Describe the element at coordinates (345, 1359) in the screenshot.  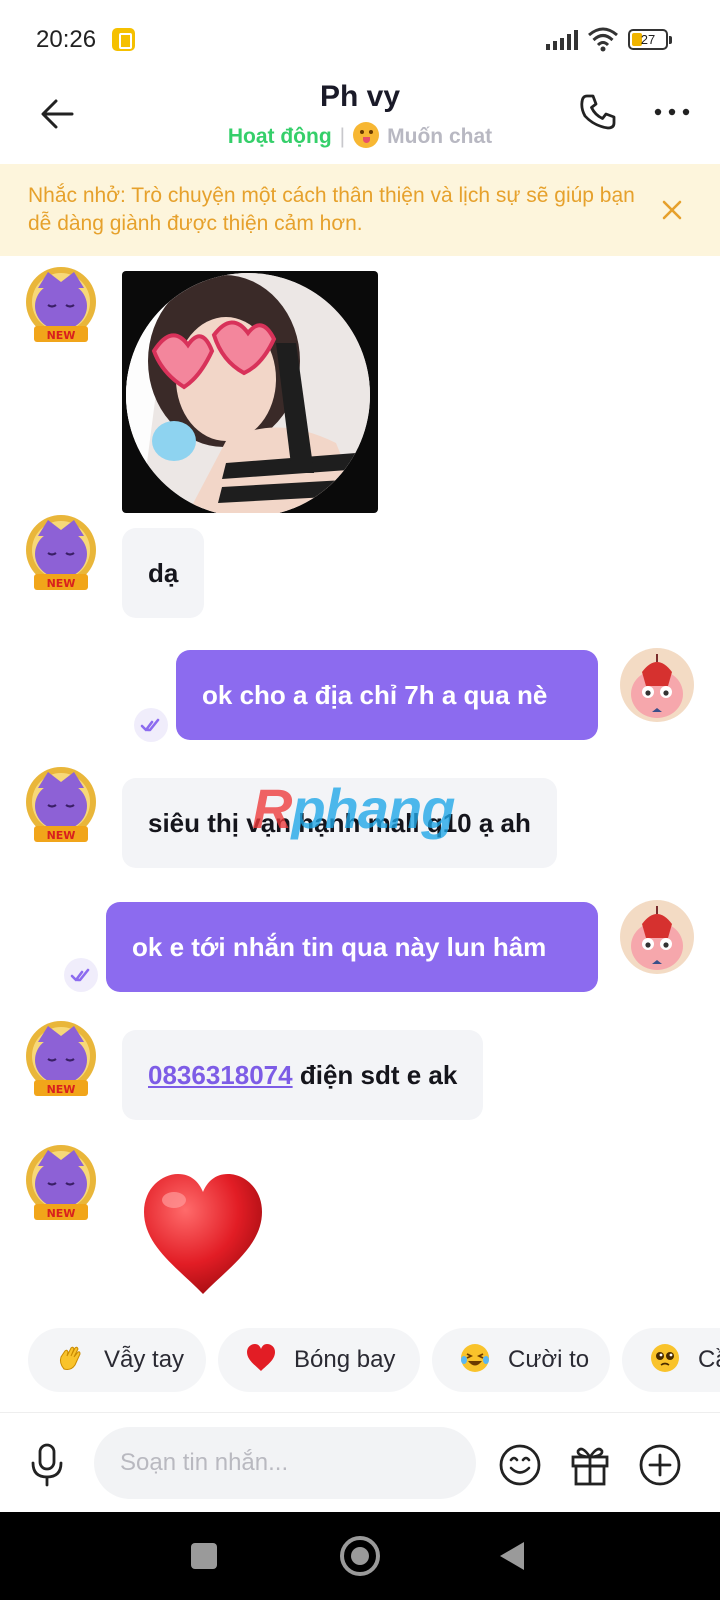
I see `reaction-label: Bóng bay` at that location.